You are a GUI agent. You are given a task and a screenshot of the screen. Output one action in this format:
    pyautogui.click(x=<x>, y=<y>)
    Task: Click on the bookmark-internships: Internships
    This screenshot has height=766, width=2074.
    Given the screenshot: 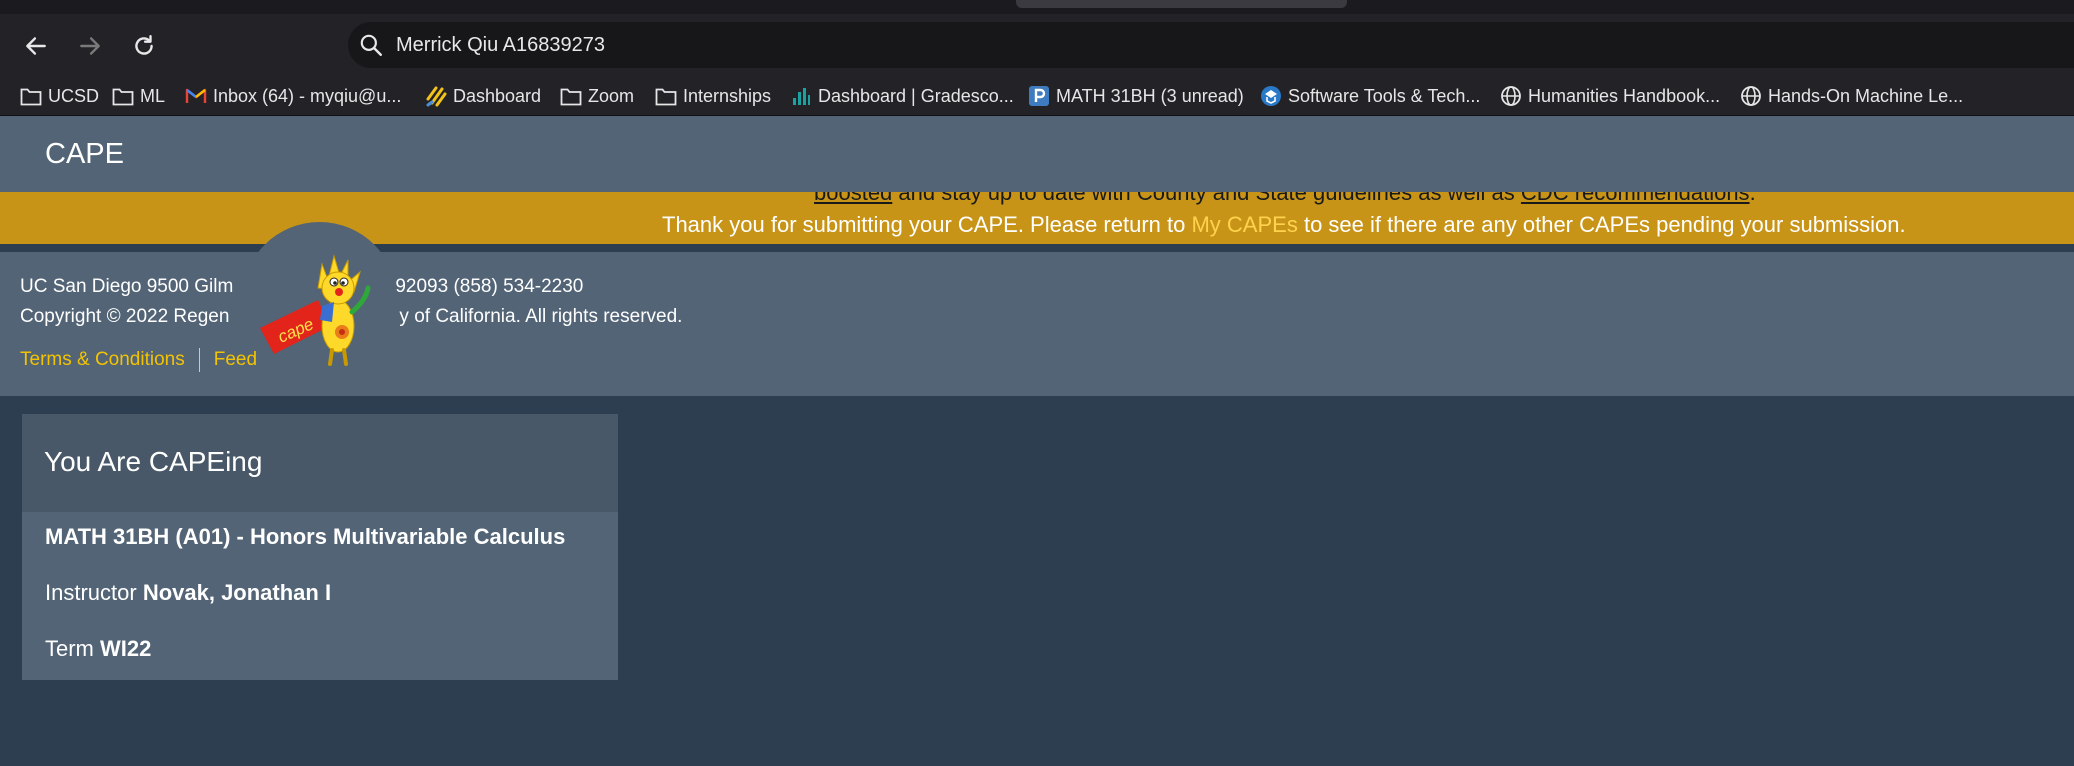 What is the action you would take?
    pyautogui.click(x=713, y=96)
    